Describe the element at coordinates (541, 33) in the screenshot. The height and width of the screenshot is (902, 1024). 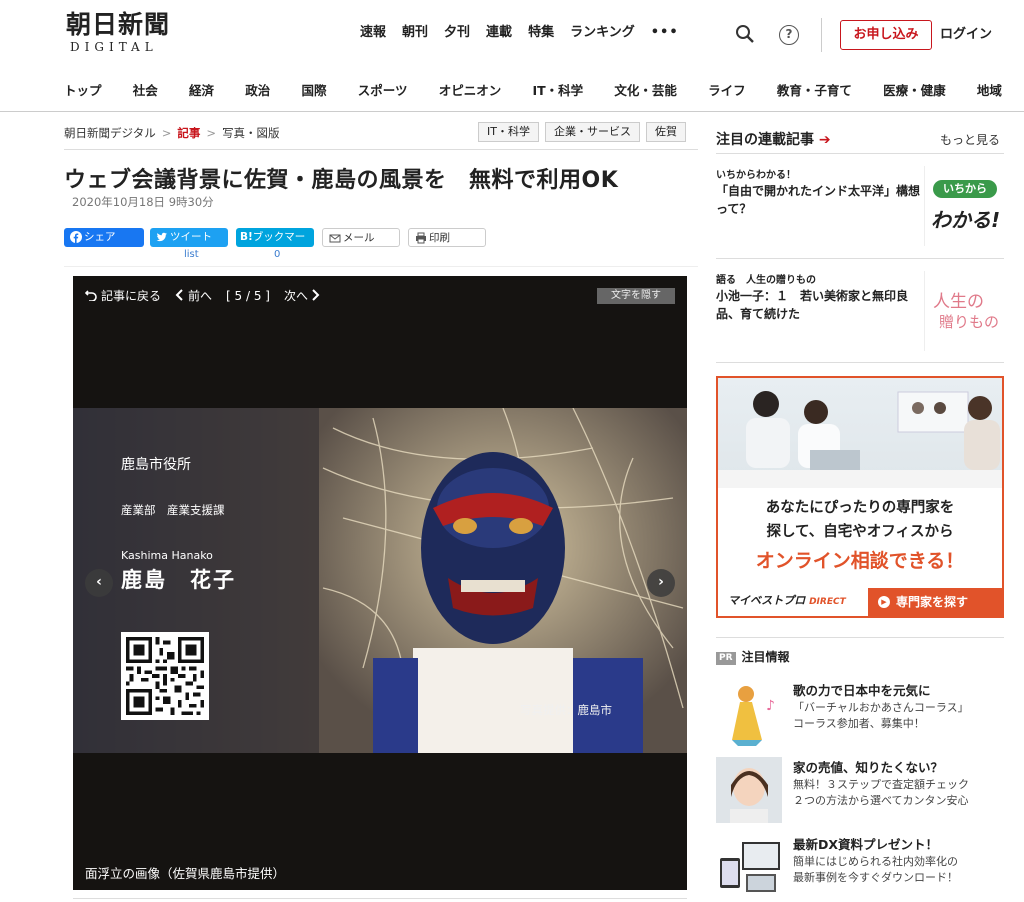
I see `topnav-item-features: 特集` at that location.